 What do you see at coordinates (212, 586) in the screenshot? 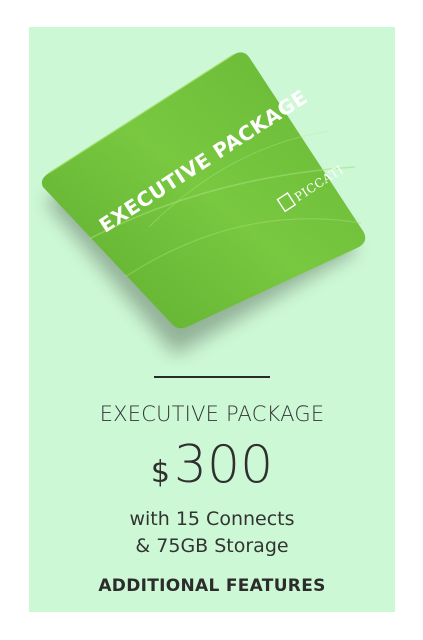
I see `additional-features-link: ADDITIONAL FEATURES` at bounding box center [212, 586].